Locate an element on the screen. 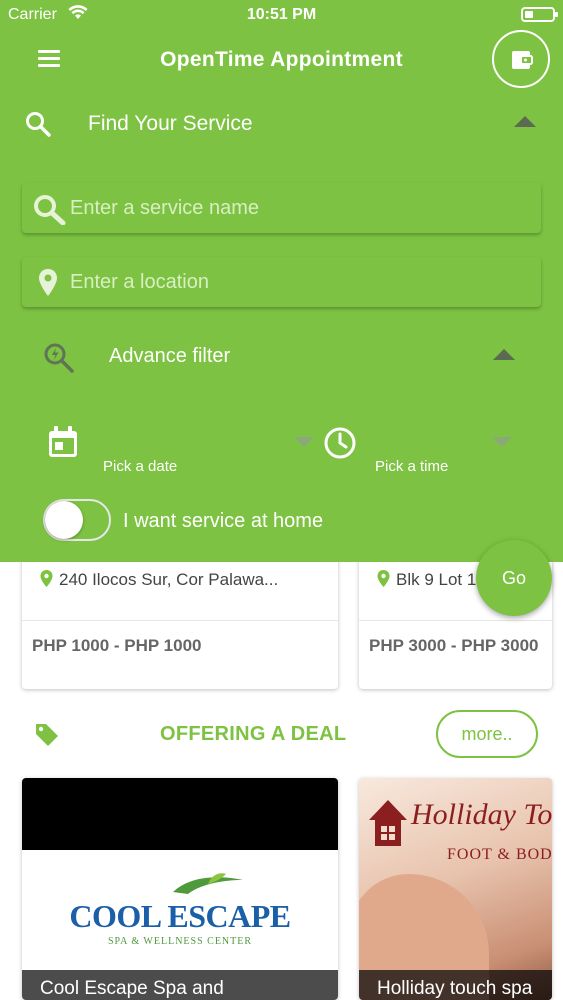 This screenshot has width=563, height=1000. go-button: Go is located at coordinates (514, 578).